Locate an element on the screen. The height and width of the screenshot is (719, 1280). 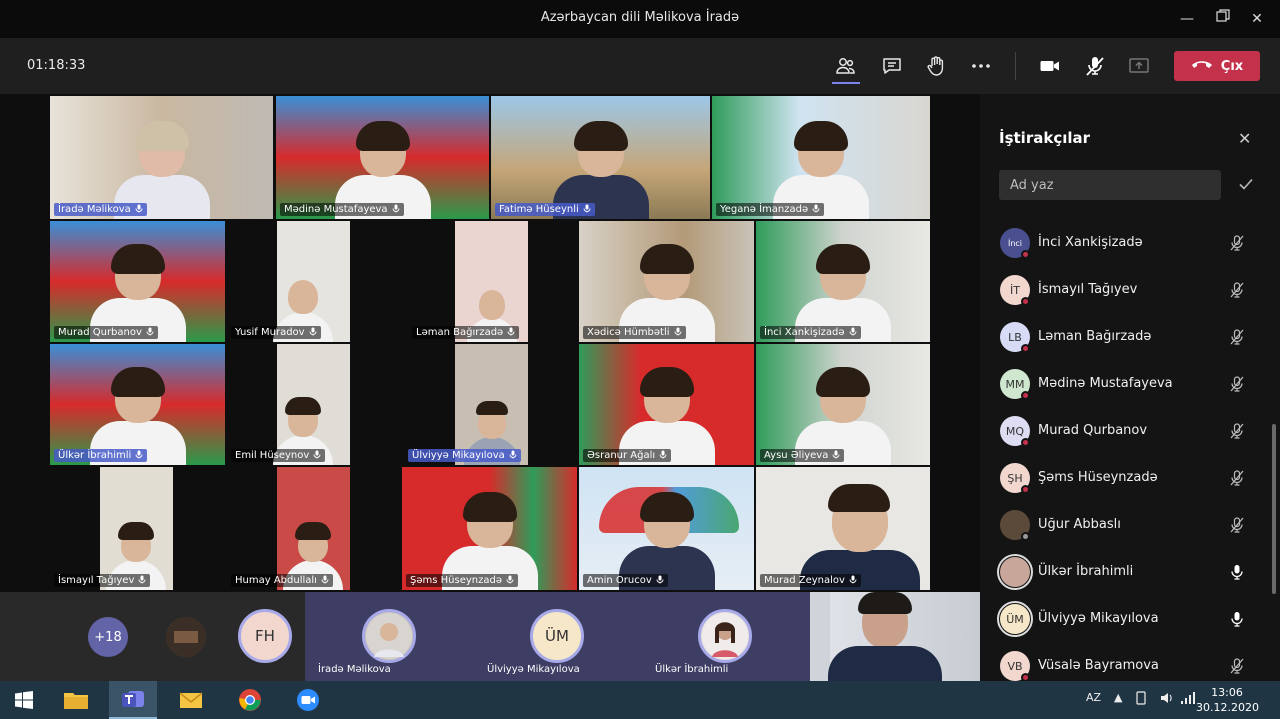
toolbar-divider is located at coordinates (1015, 66).